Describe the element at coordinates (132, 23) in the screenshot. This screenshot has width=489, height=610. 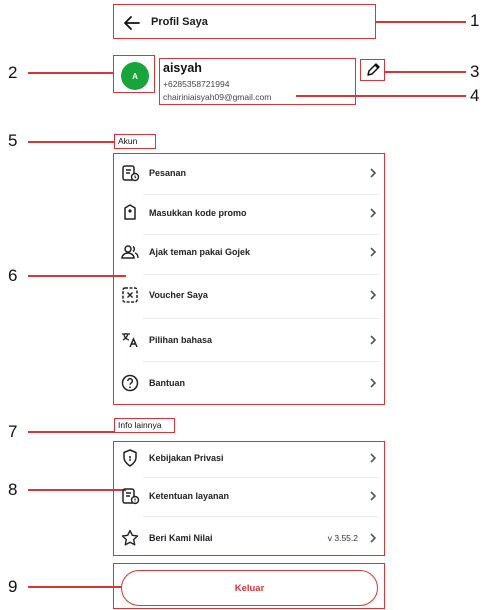
I see `back-arrow-icon` at that location.